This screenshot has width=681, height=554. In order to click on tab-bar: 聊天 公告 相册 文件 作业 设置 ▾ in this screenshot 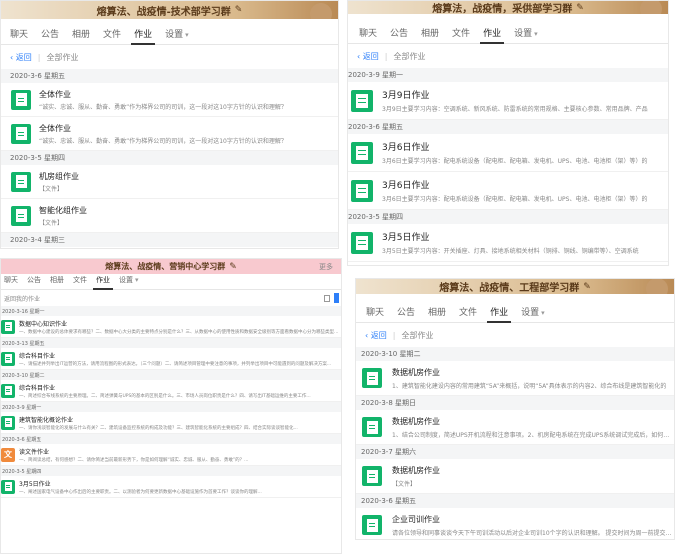, I will do `click(508, 31)`.